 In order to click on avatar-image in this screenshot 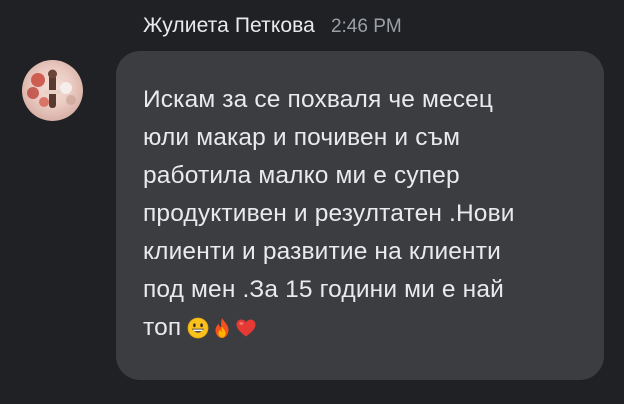, I will do `click(52, 90)`.